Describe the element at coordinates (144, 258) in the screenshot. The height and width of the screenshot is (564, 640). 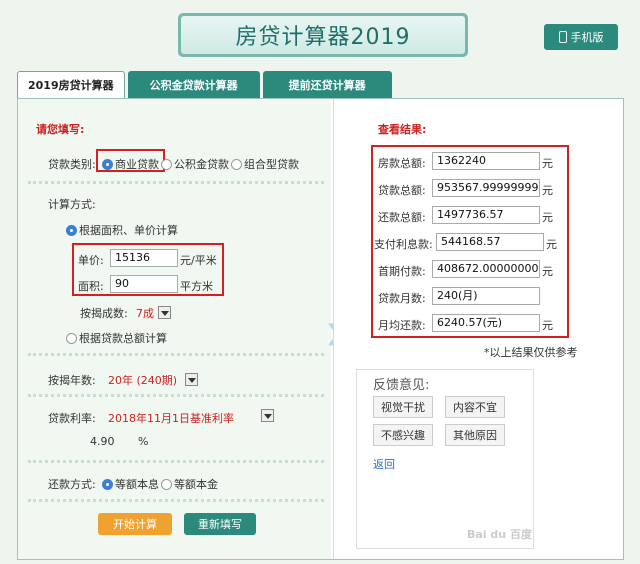
I see `unit-price-input: 15136` at that location.